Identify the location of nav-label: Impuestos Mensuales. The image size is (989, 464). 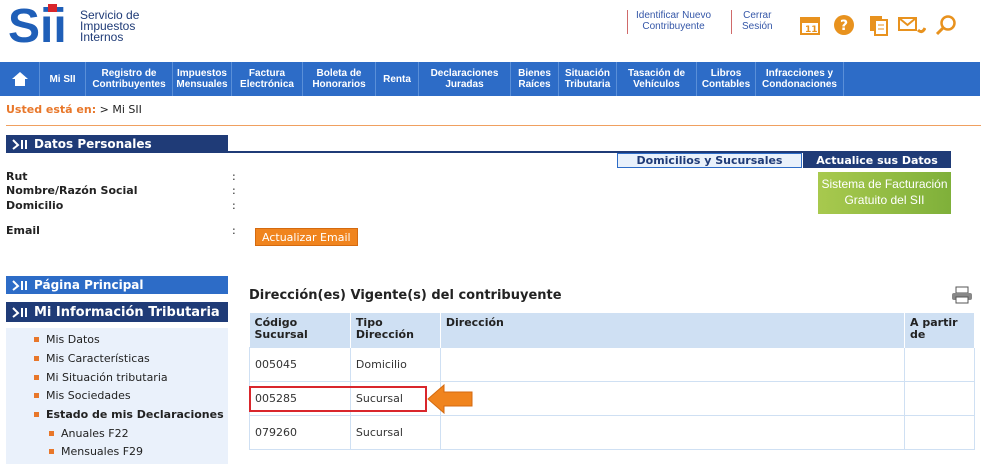
(201, 79).